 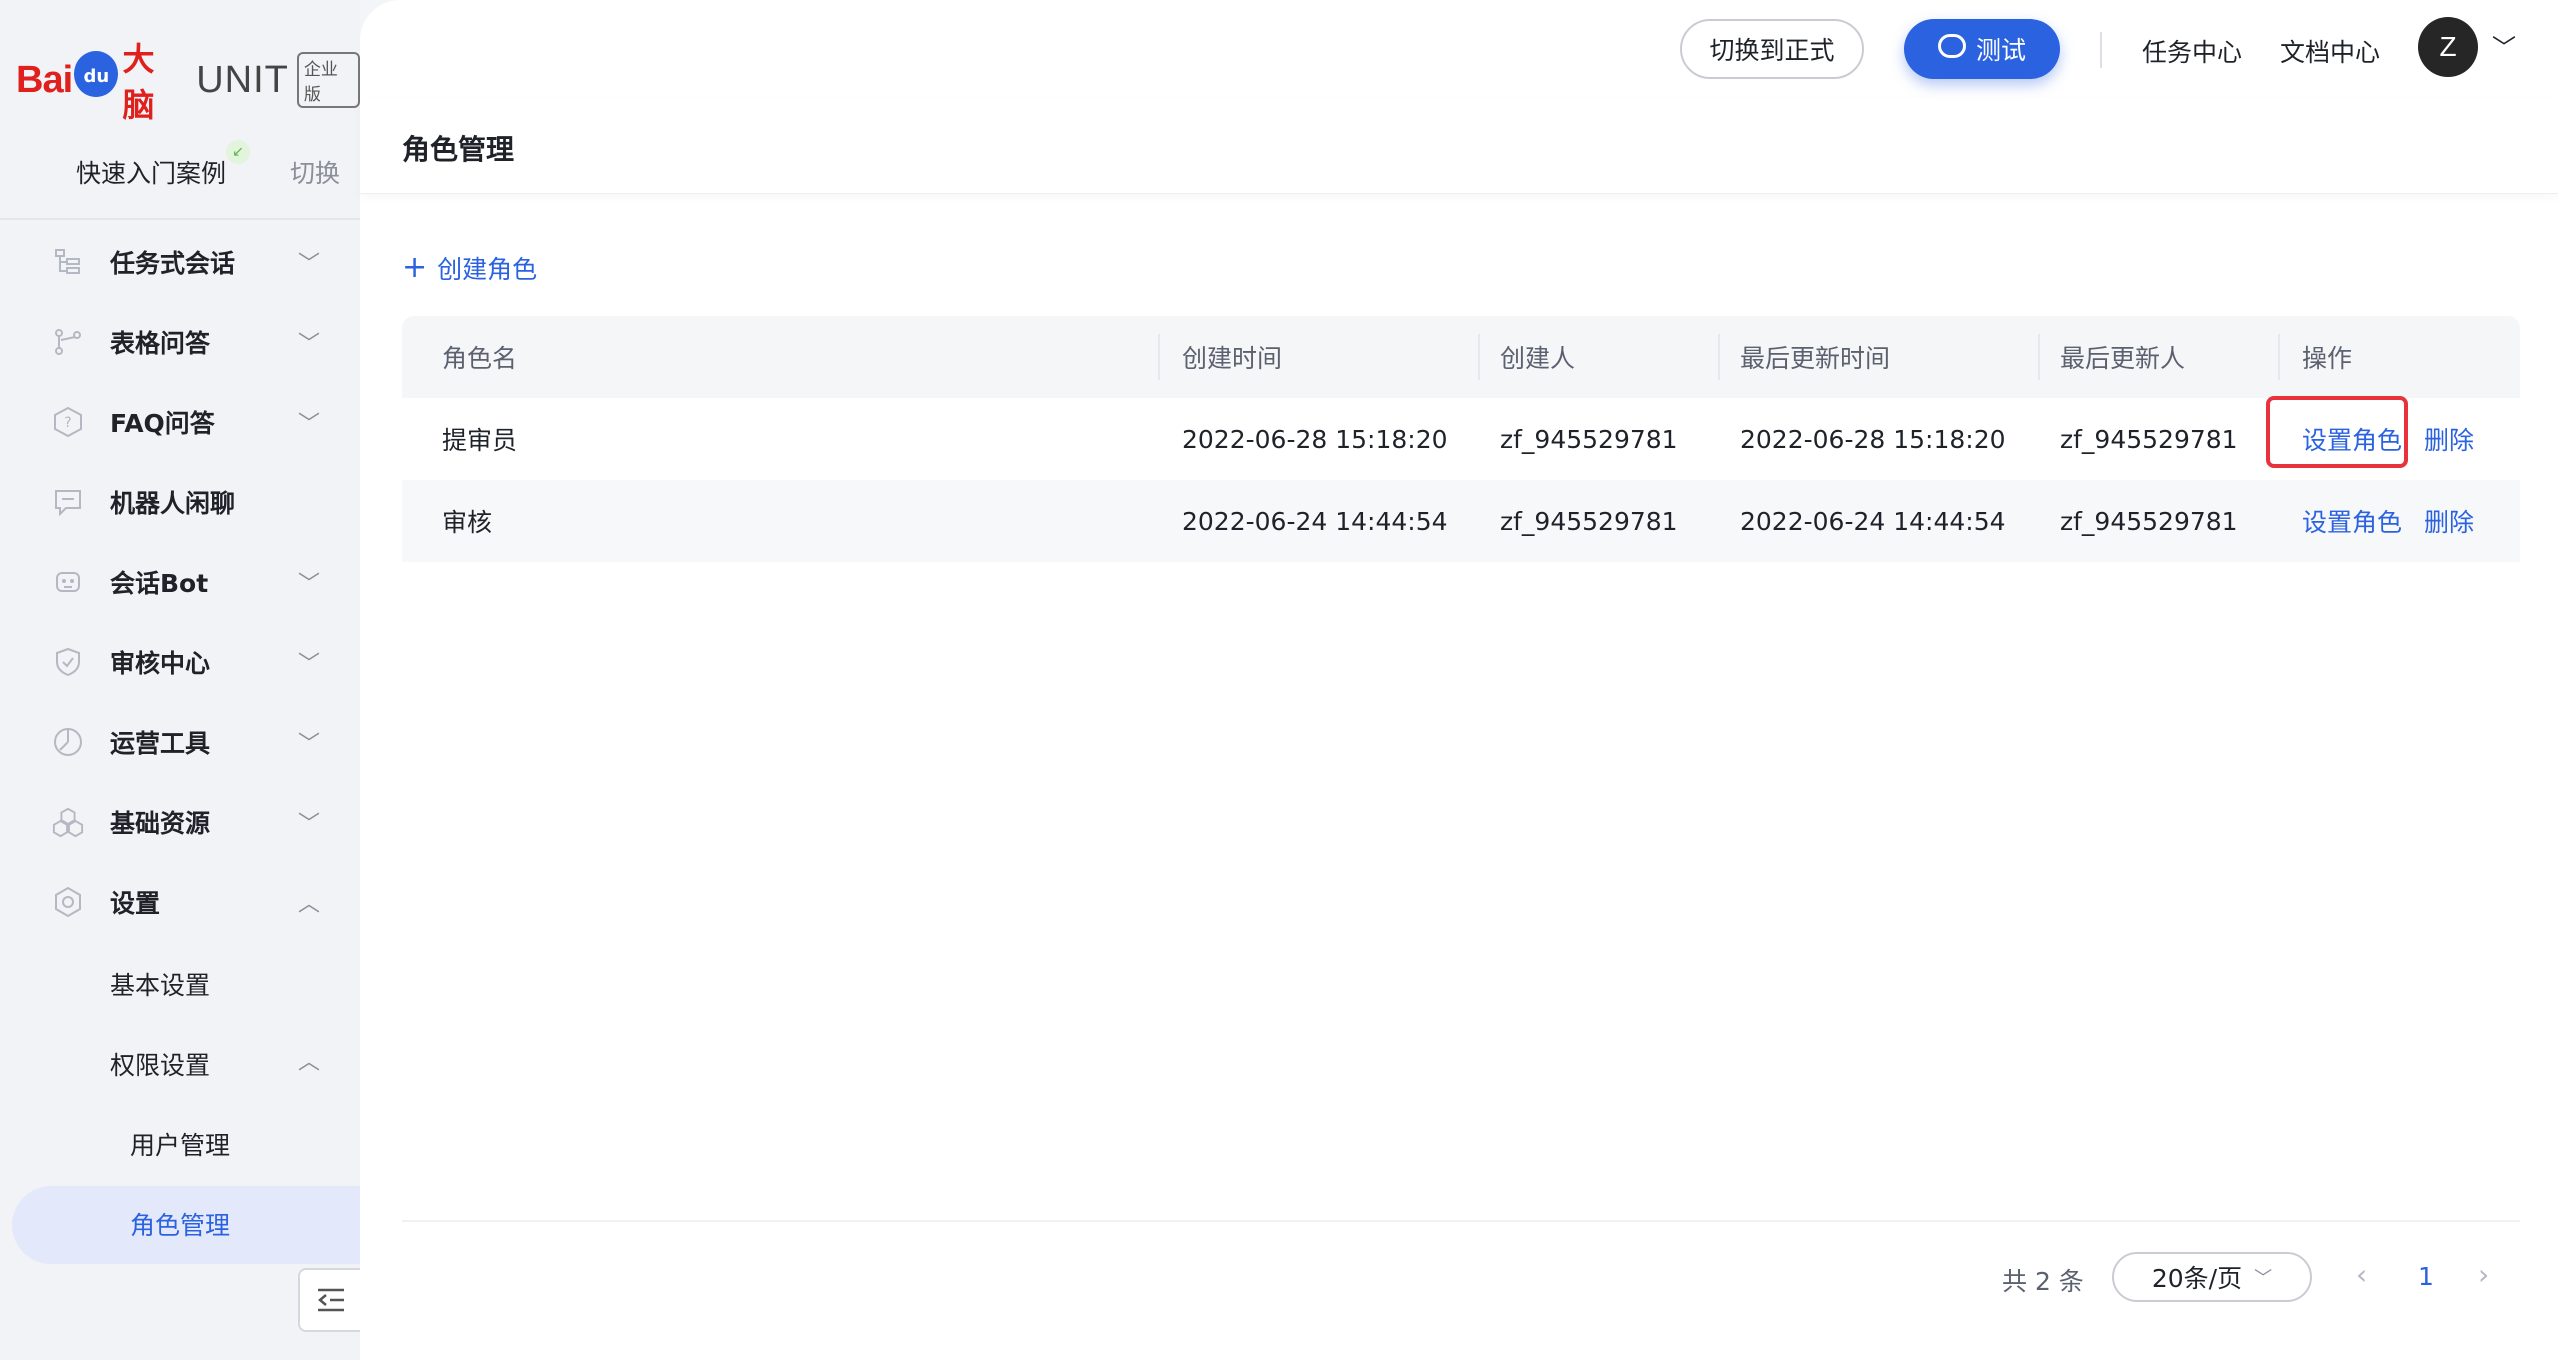 I want to click on logo-danao-text: 大脑, so click(x=138, y=82).